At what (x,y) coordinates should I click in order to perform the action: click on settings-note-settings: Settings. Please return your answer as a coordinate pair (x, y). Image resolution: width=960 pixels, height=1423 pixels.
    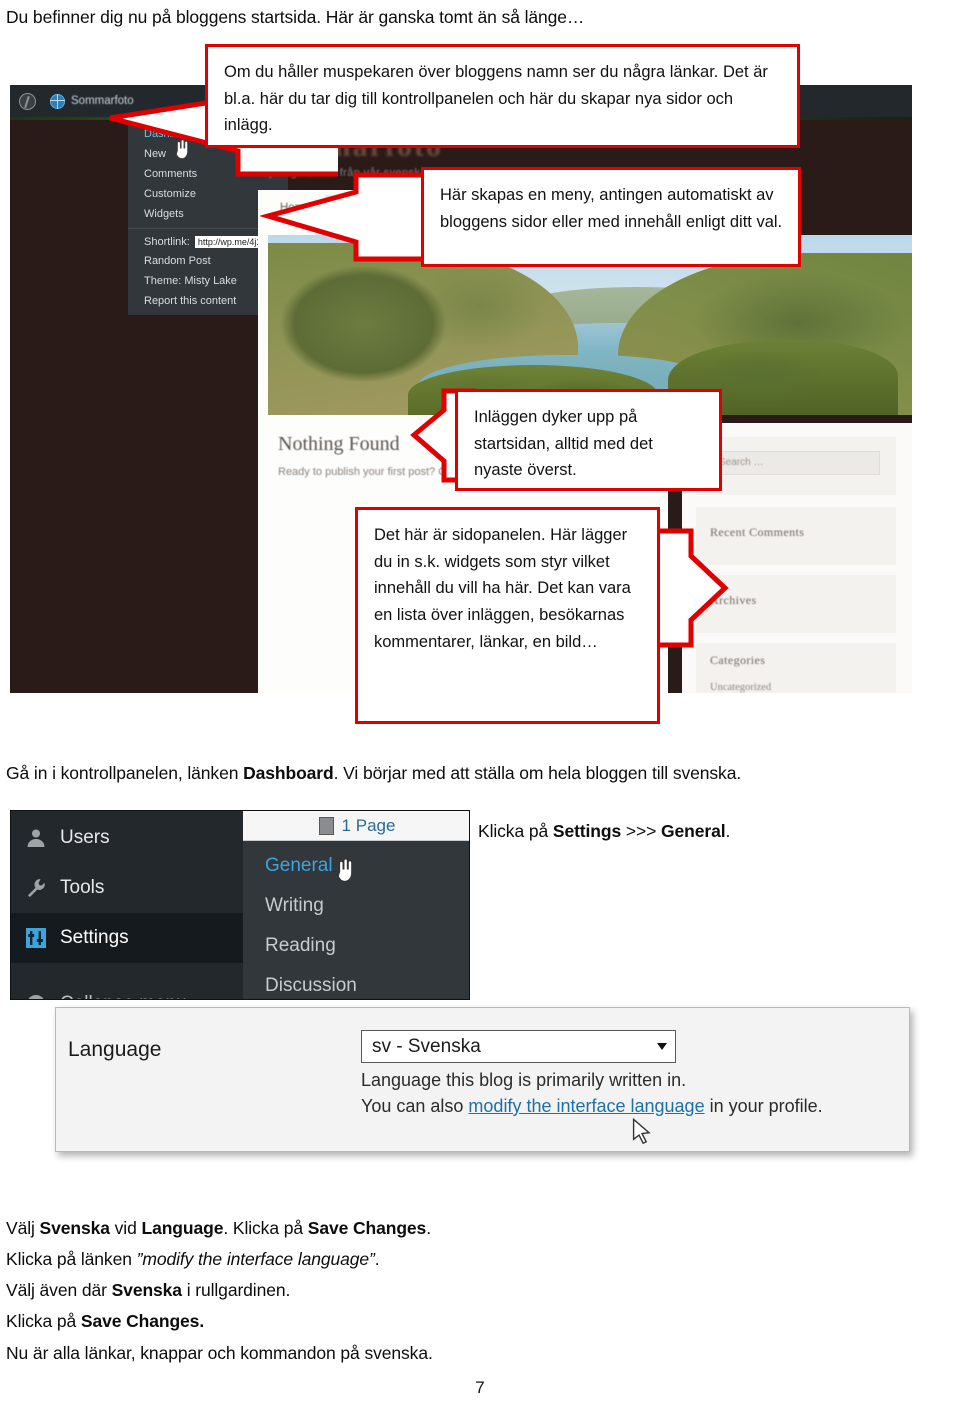
    Looking at the image, I should click on (587, 831).